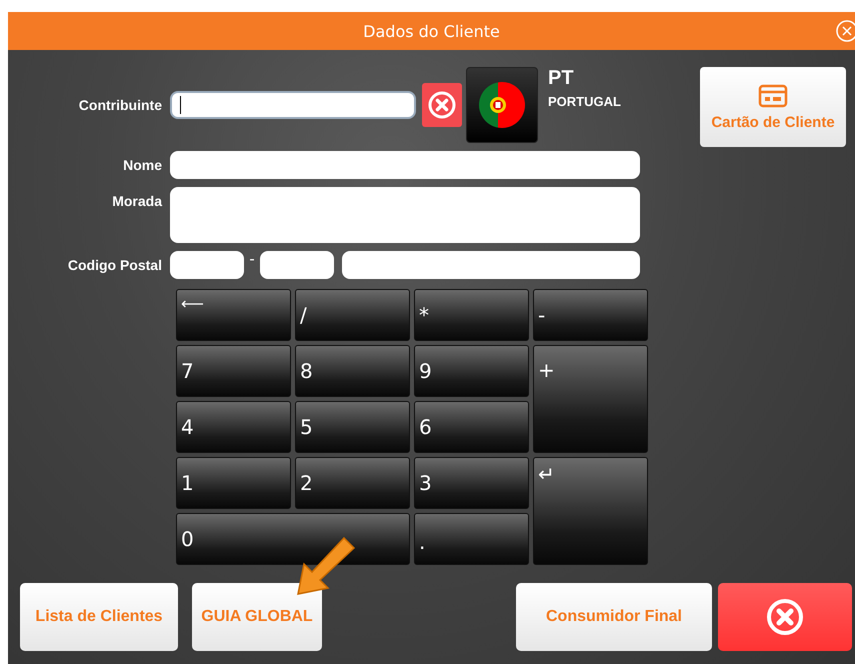  I want to click on keypad-key: 8, so click(352, 371).